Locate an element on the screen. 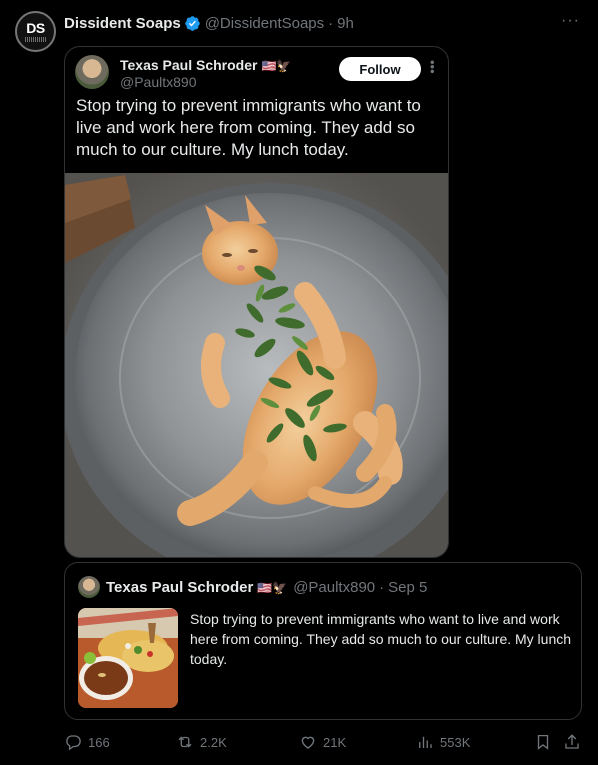 Image resolution: width=598 pixels, height=765 pixels. quoted-author-avatar is located at coordinates (89, 587).